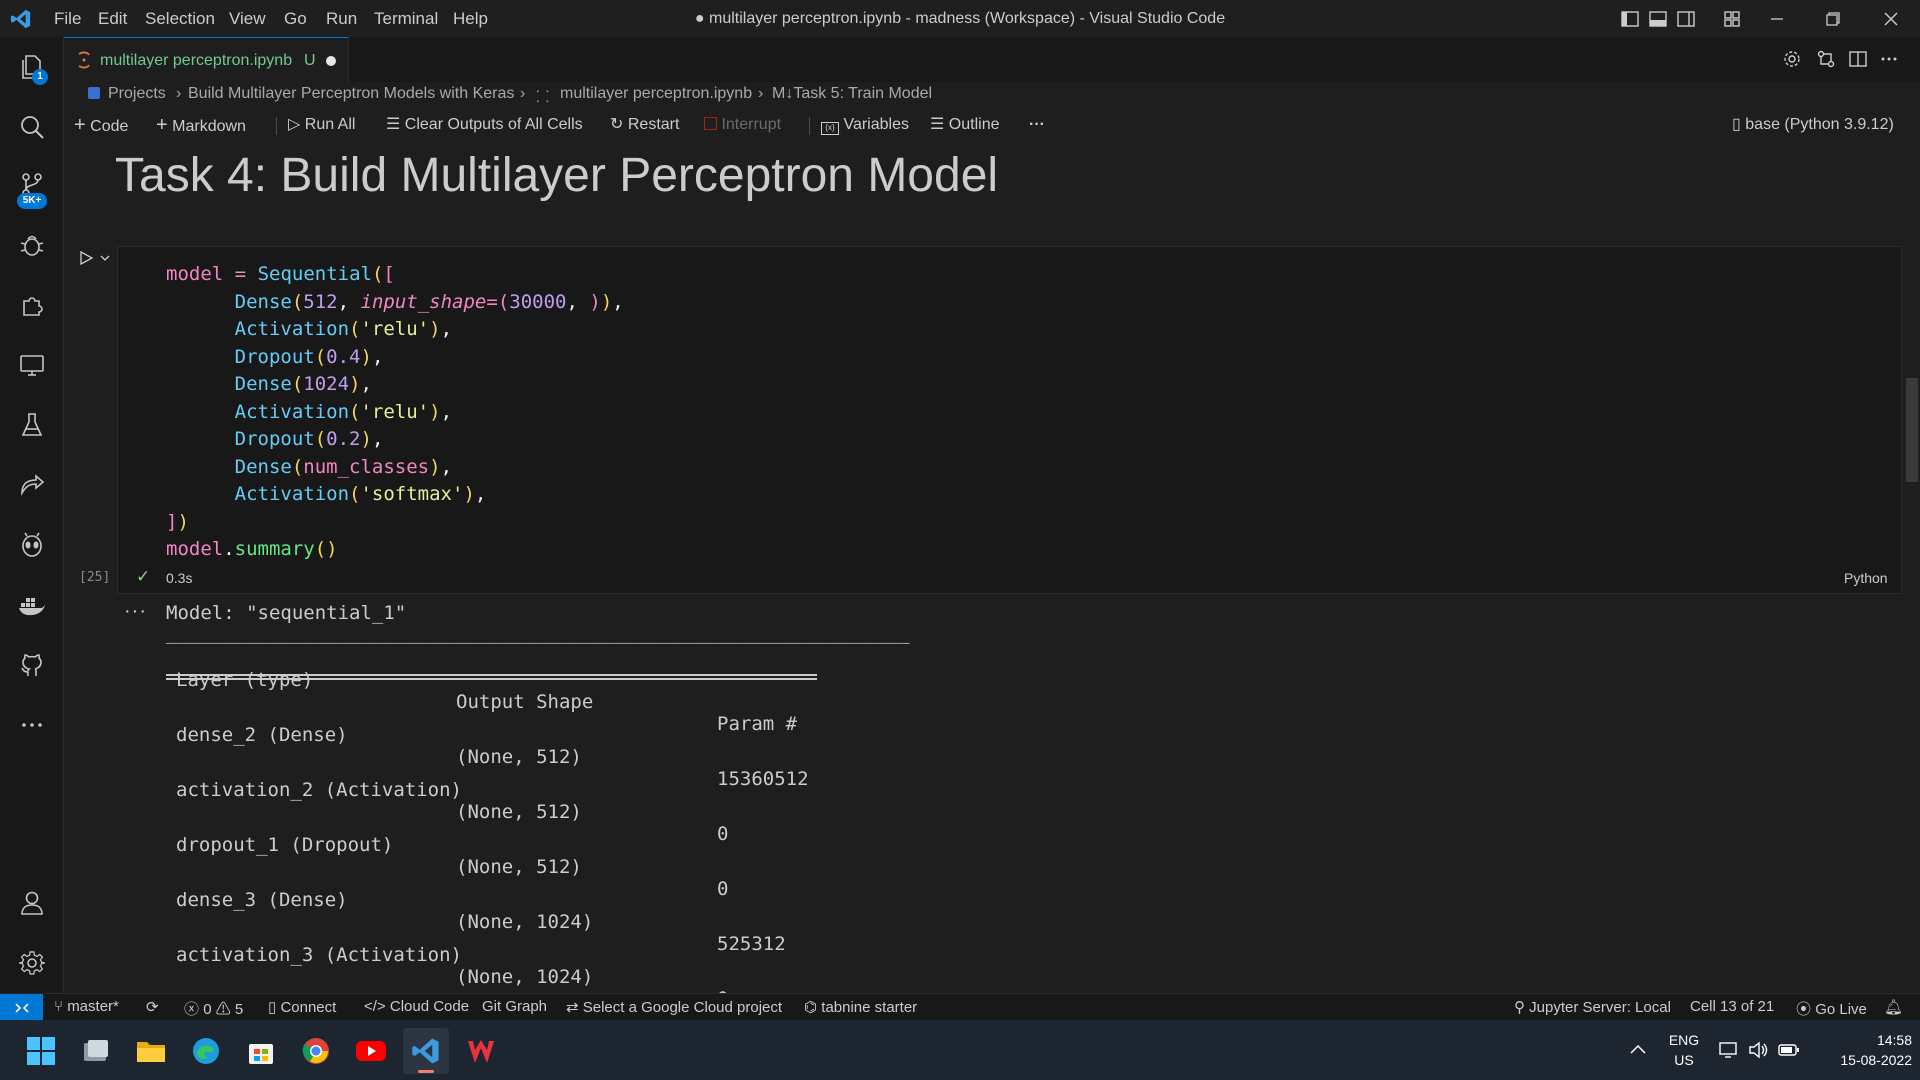 This screenshot has height=1080, width=1920. I want to click on github-icon, so click(32, 665).